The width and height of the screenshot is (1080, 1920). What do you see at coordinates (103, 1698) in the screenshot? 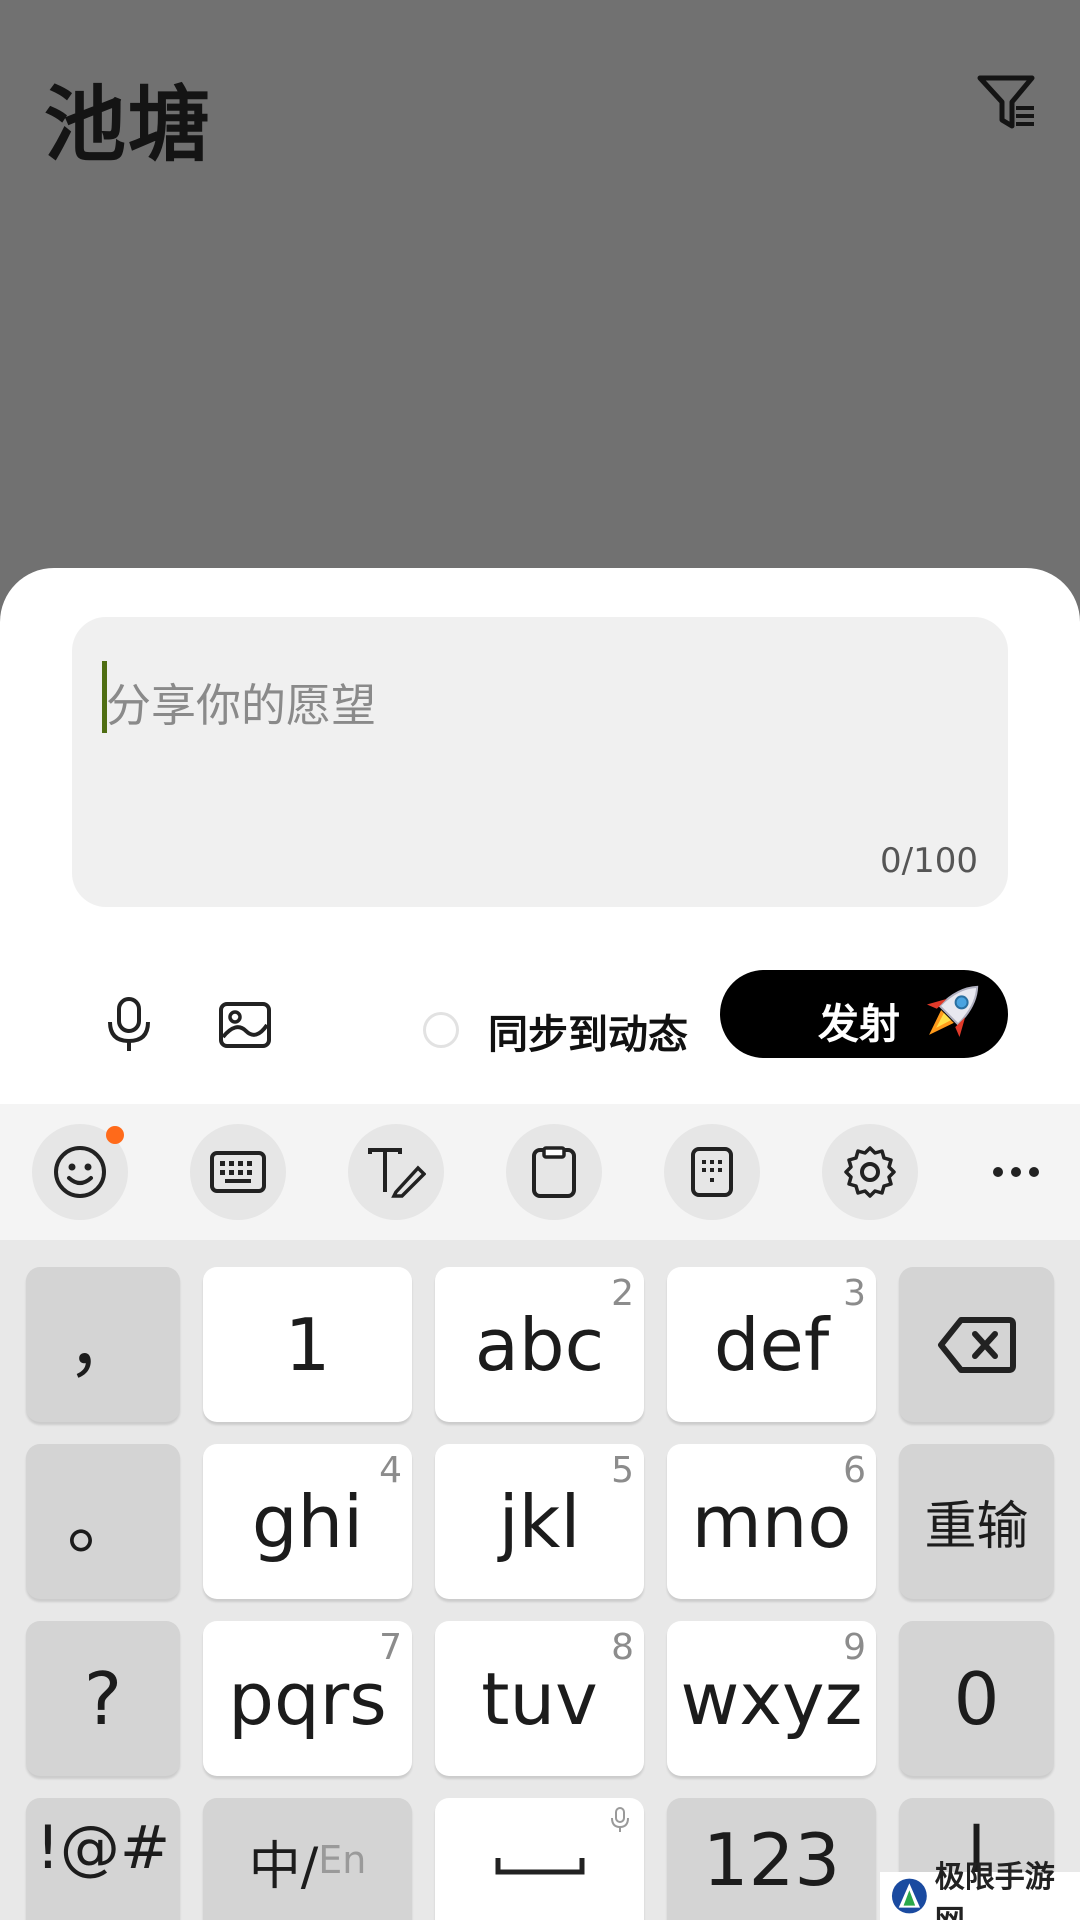
I see `key-question: ?` at bounding box center [103, 1698].